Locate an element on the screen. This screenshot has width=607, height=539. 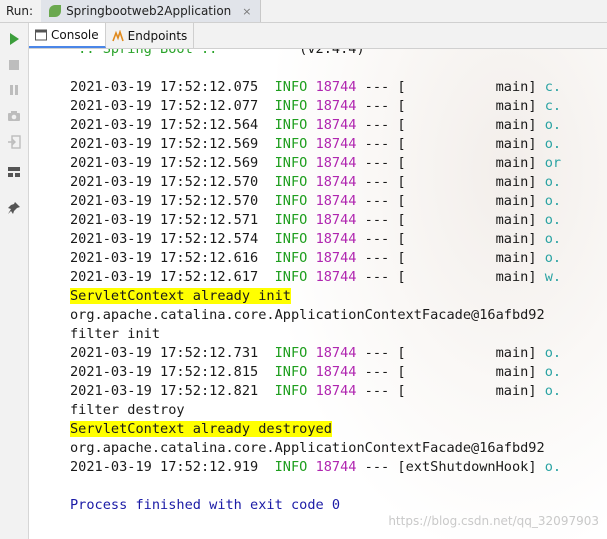
pause-button is located at coordinates (14, 90).